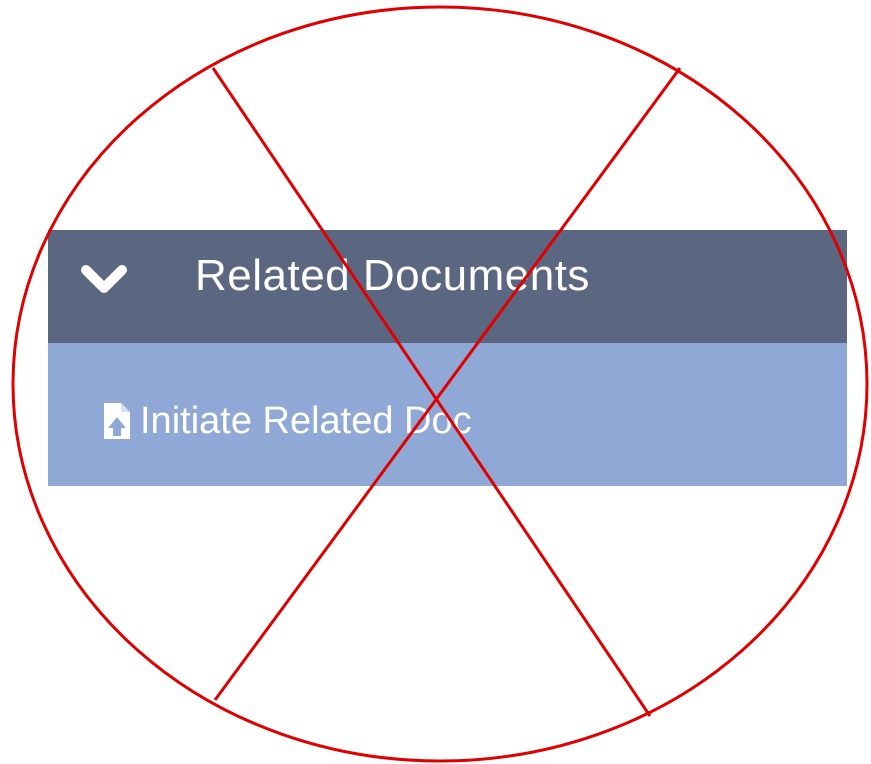 The height and width of the screenshot is (764, 871). I want to click on panel-title: Related Documents, so click(392, 275).